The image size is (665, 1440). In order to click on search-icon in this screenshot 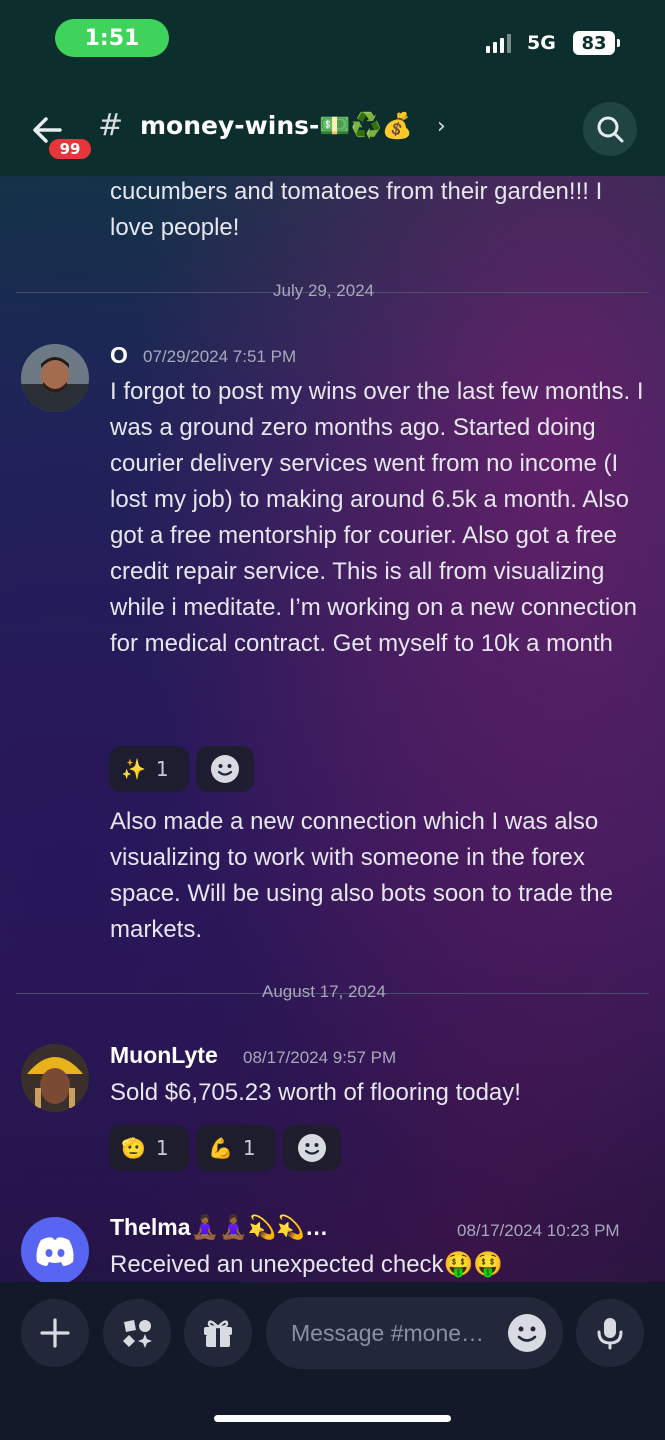, I will do `click(610, 129)`.